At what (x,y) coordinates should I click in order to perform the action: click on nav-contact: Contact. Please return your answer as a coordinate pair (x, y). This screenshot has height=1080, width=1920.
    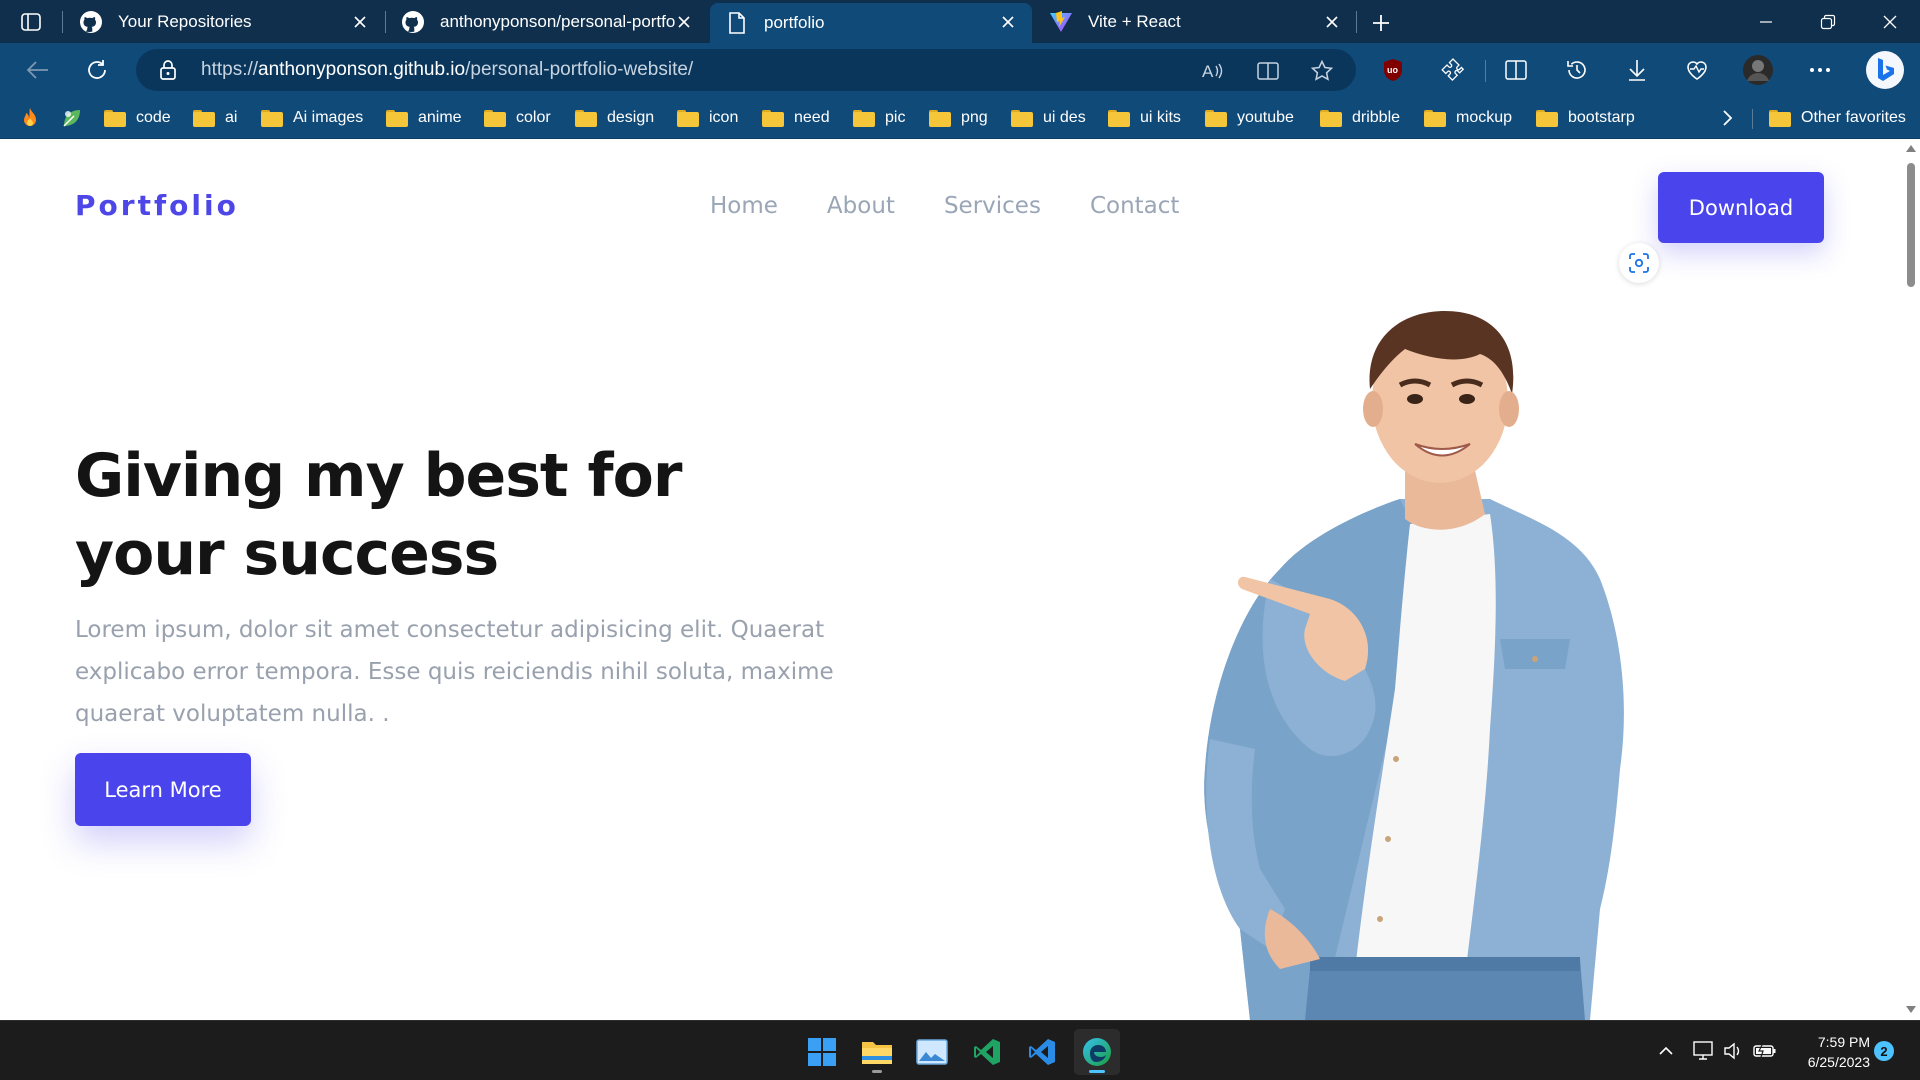
    Looking at the image, I should click on (1134, 206).